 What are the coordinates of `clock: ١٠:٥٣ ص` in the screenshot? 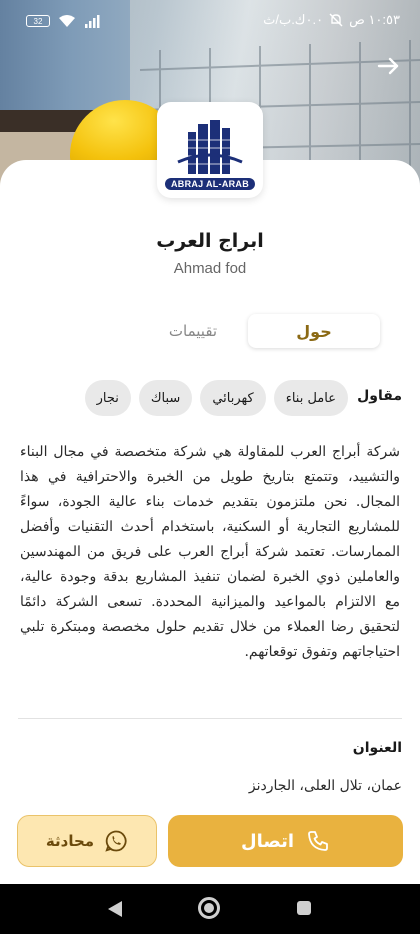 It's located at (374, 19).